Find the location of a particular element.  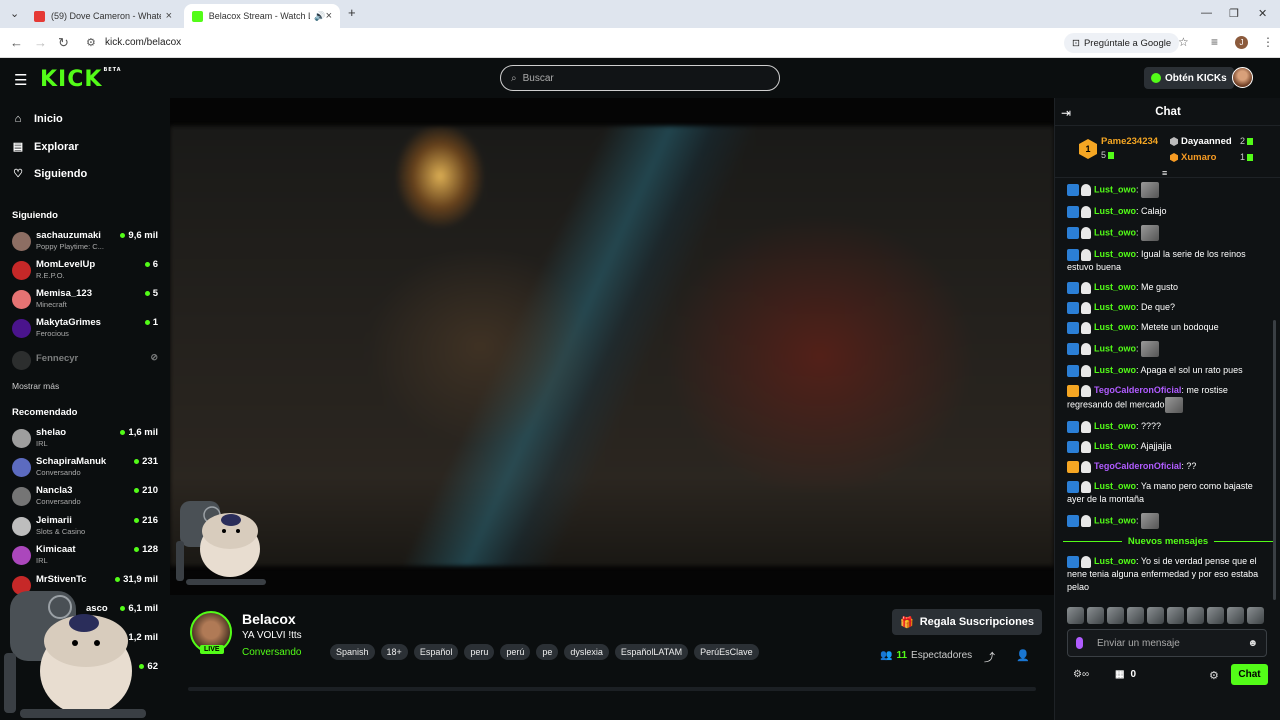

ask-google-button: ⊡ Pregúntale a Google is located at coordinates (1122, 43).